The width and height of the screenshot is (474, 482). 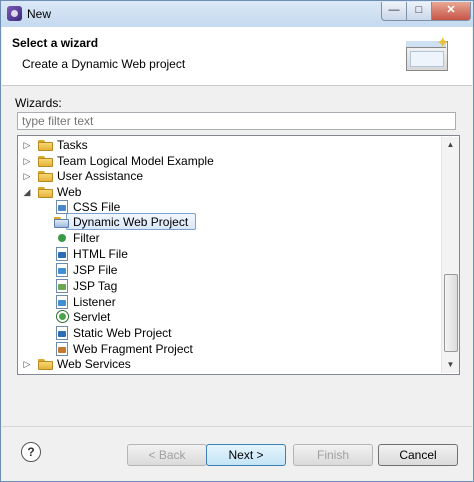 I want to click on folder-open-icon, so click(x=46, y=192).